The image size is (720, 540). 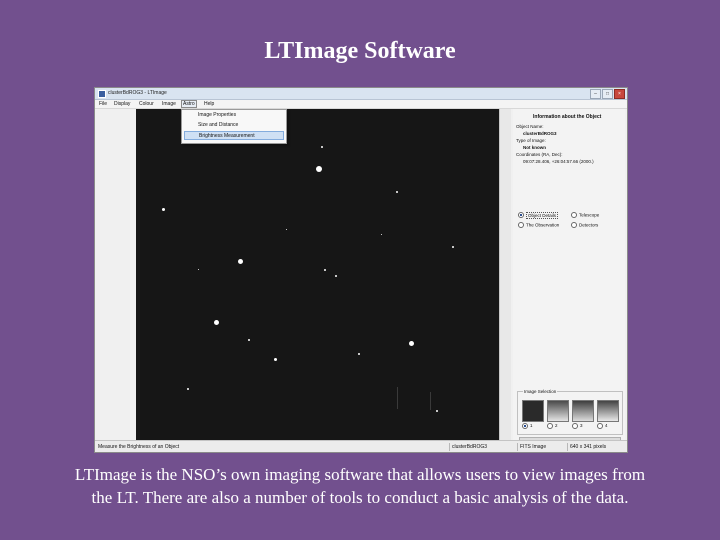 I want to click on coordinates-value: 09:07:28.406, +26:04:57.66 (2000.), so click(x=558, y=161).